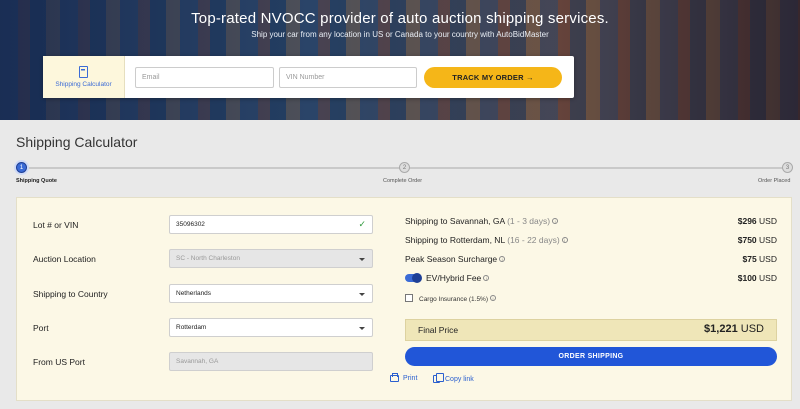 Image resolution: width=800 pixels, height=409 pixels. Describe the element at coordinates (271, 361) in the screenshot. I see `from-us-port-field: Savannah, GA` at that location.